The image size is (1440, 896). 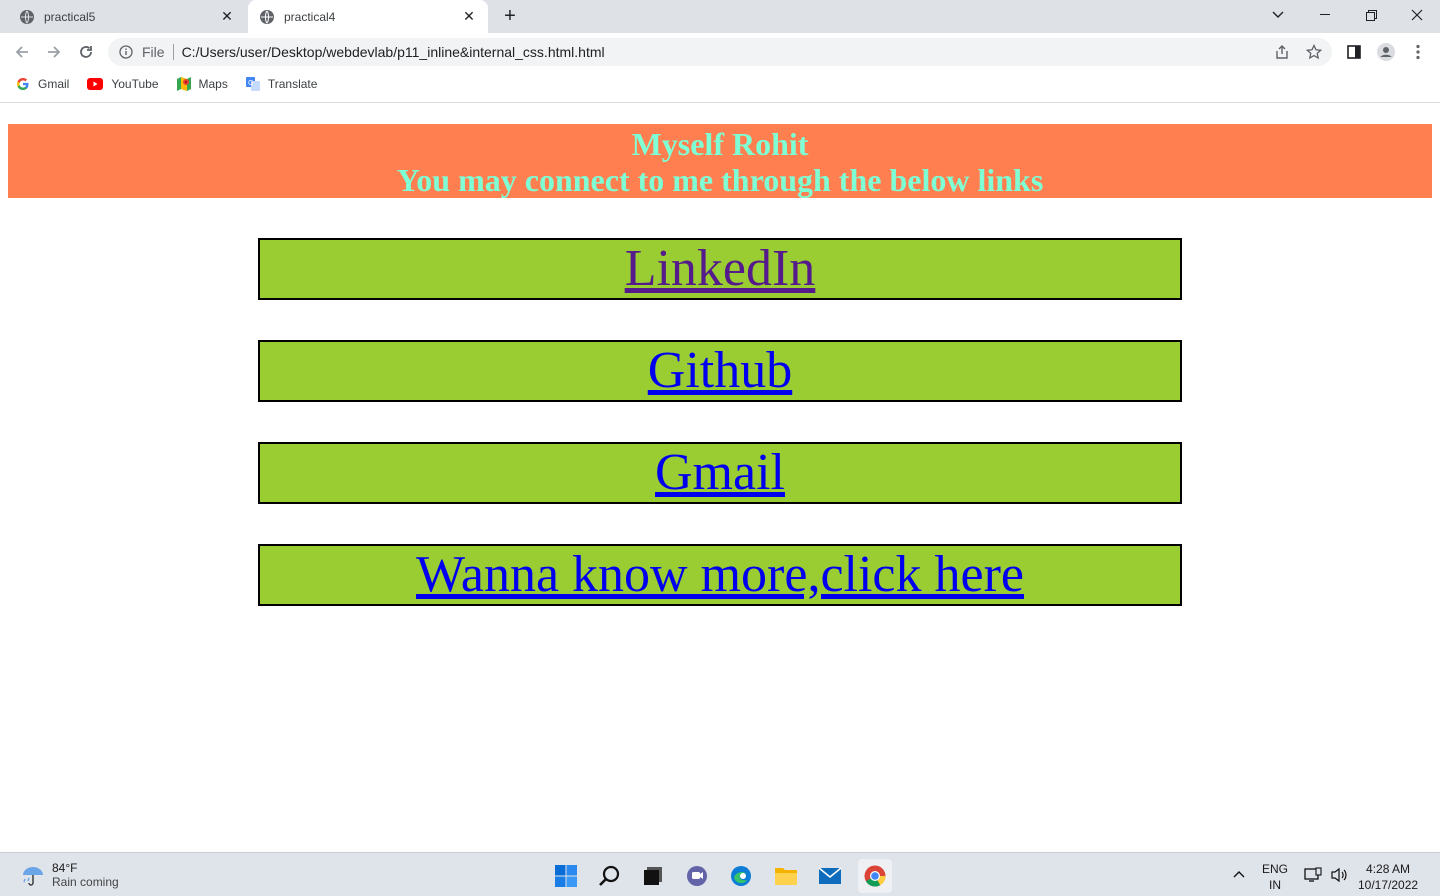 I want to click on bookmark-label: Gmail, so click(x=54, y=84).